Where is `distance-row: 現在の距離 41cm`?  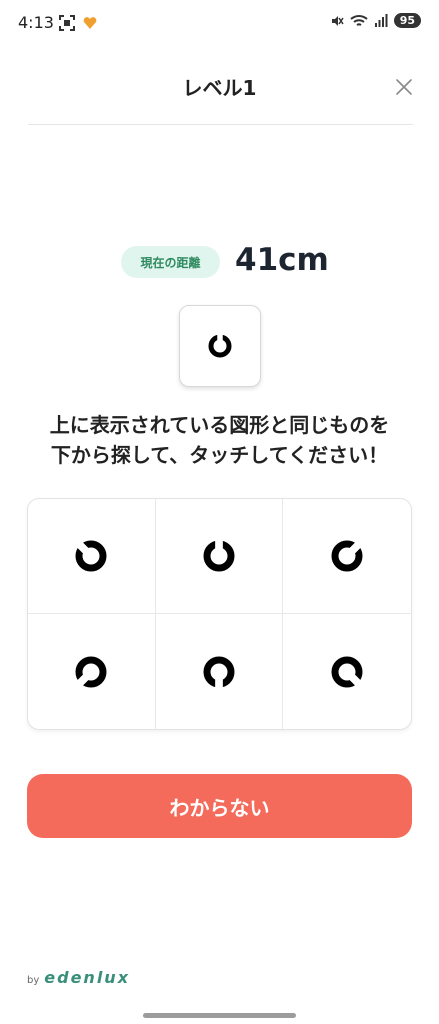
distance-row: 現在の距離 41cm is located at coordinates (219, 262).